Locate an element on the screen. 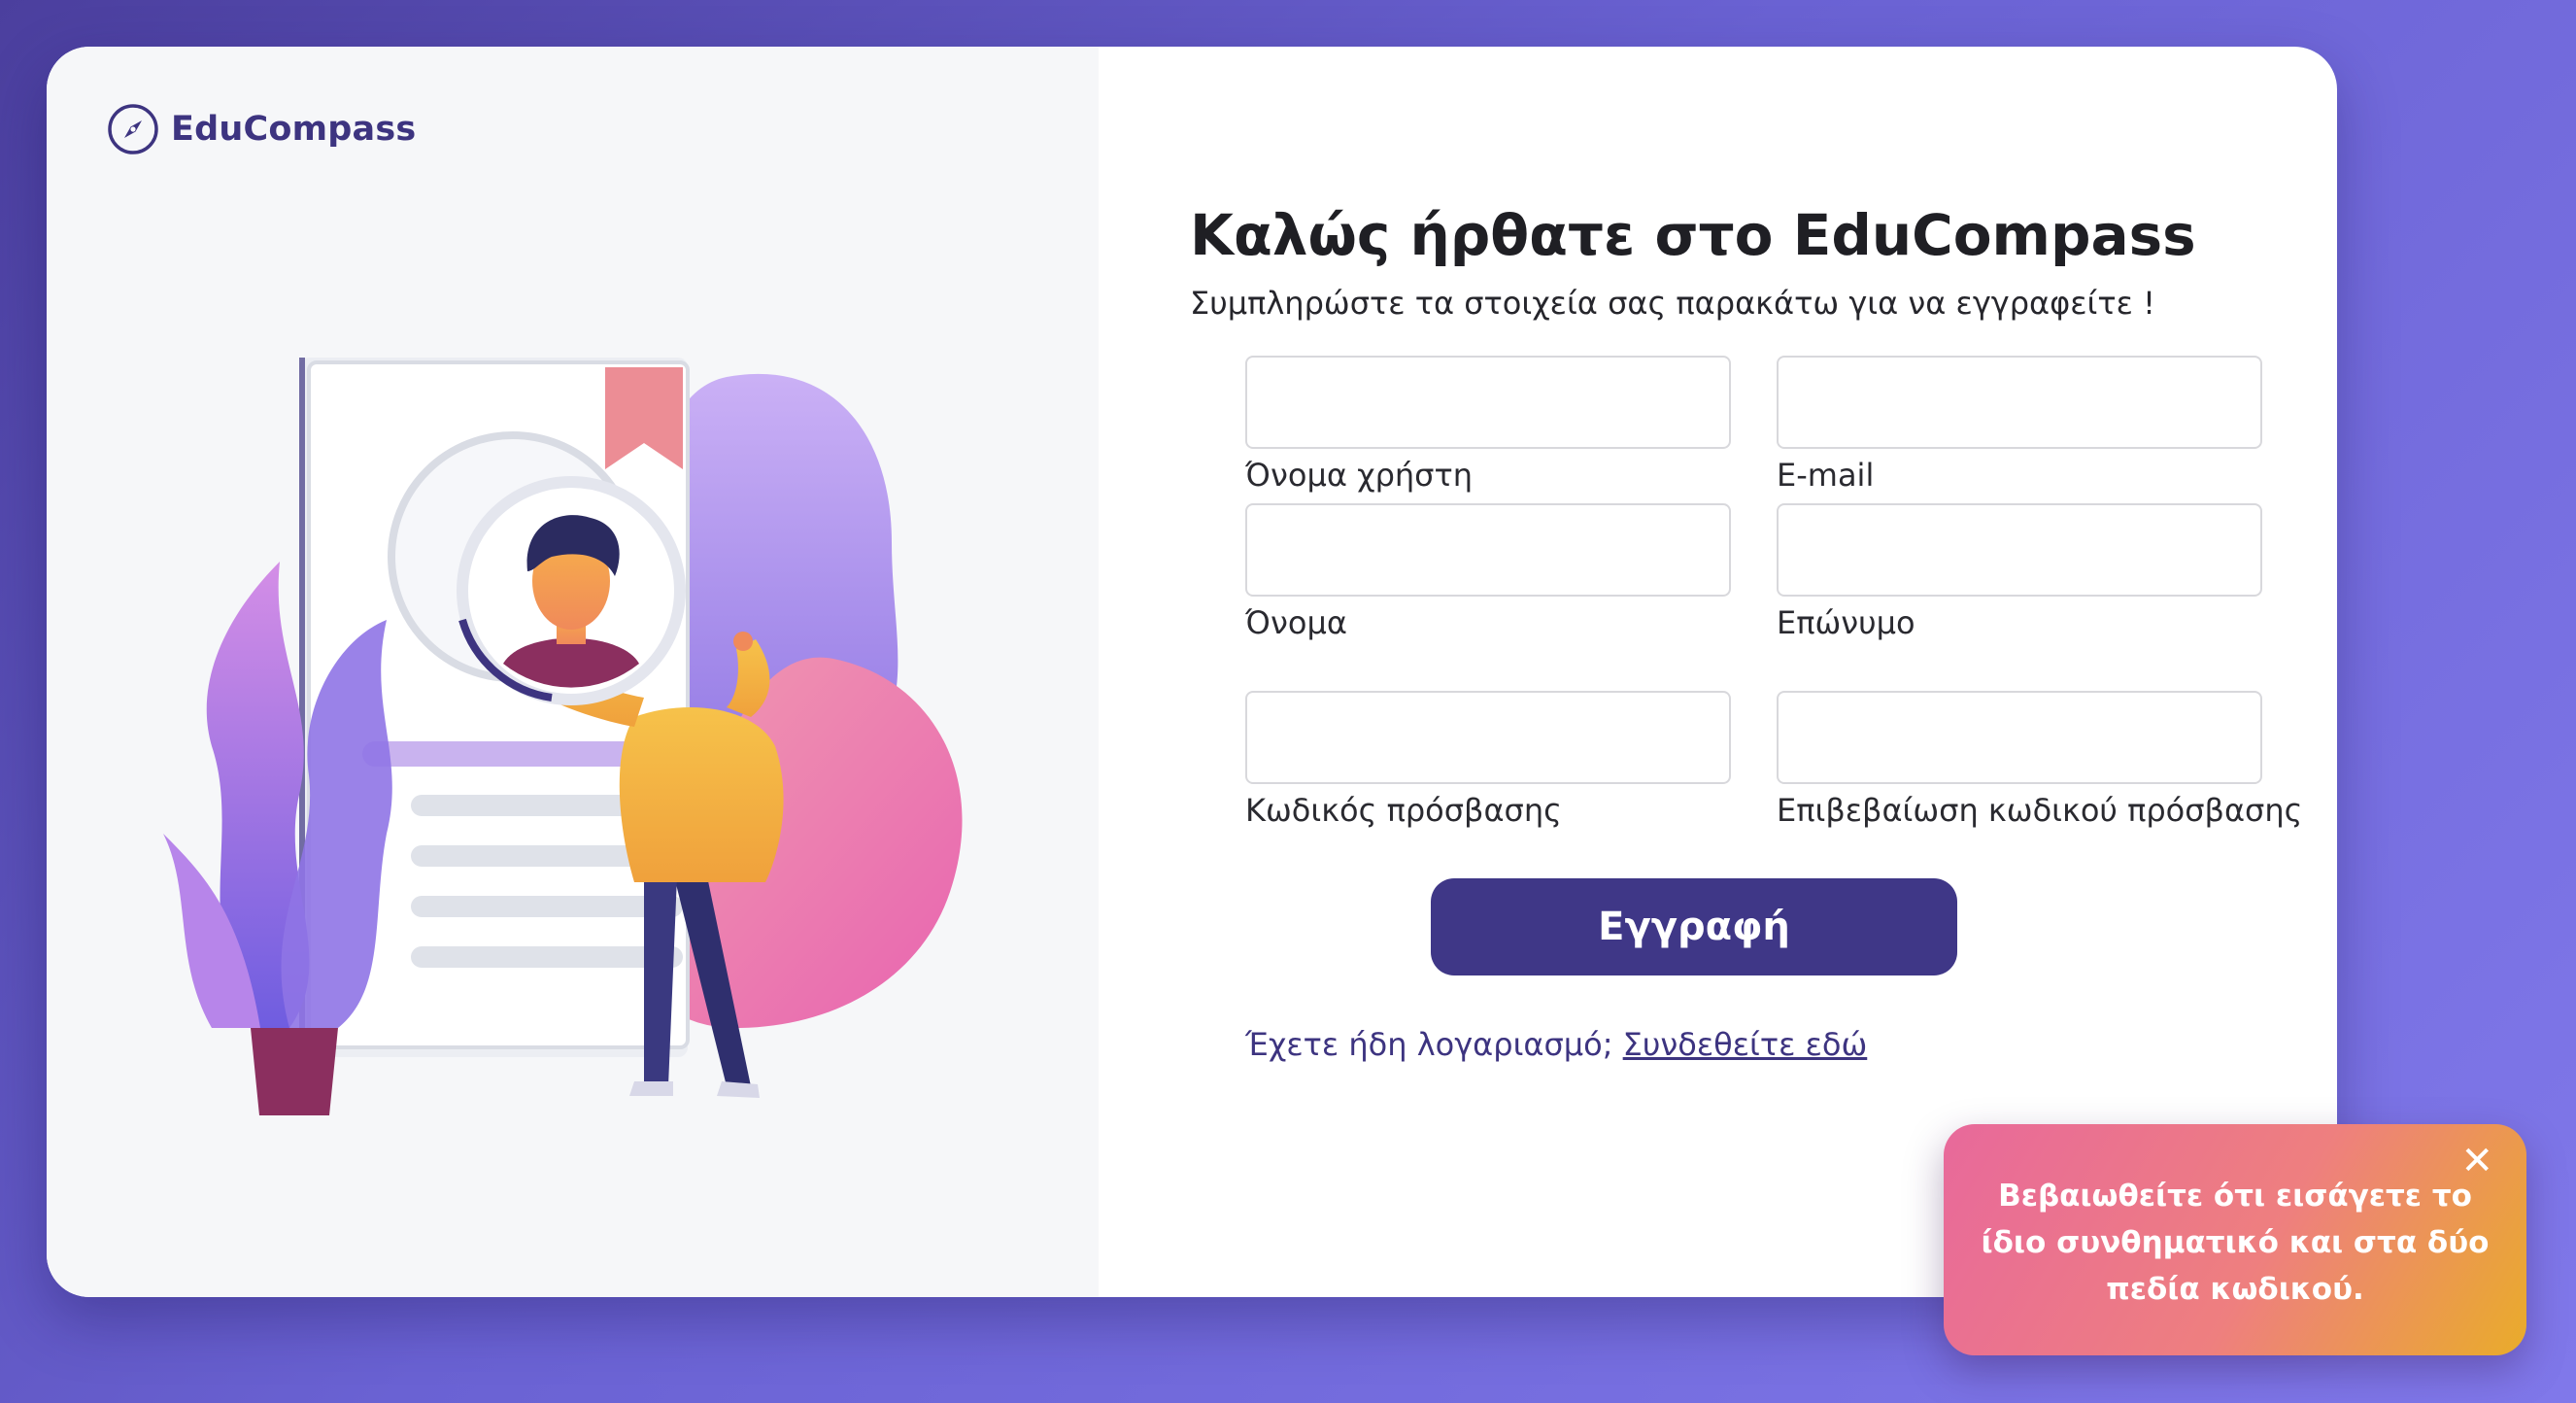 The height and width of the screenshot is (1403, 2576). last-name-field-group: Επώνυμο is located at coordinates (2019, 572).